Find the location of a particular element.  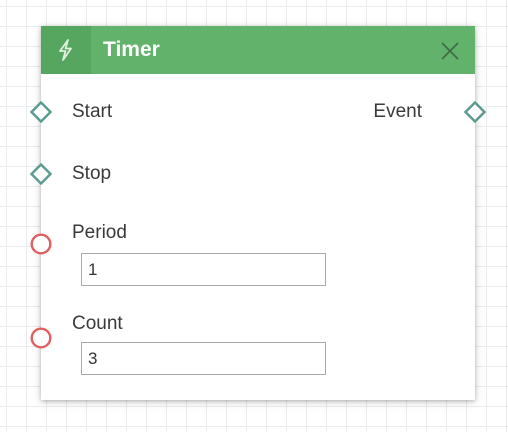

input-label-start: Start is located at coordinates (92, 111).